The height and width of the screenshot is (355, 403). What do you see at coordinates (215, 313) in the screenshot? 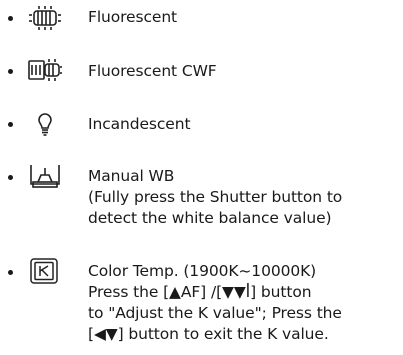
I see `wb-option-description: to "Adjust the K value"; Press the` at bounding box center [215, 313].